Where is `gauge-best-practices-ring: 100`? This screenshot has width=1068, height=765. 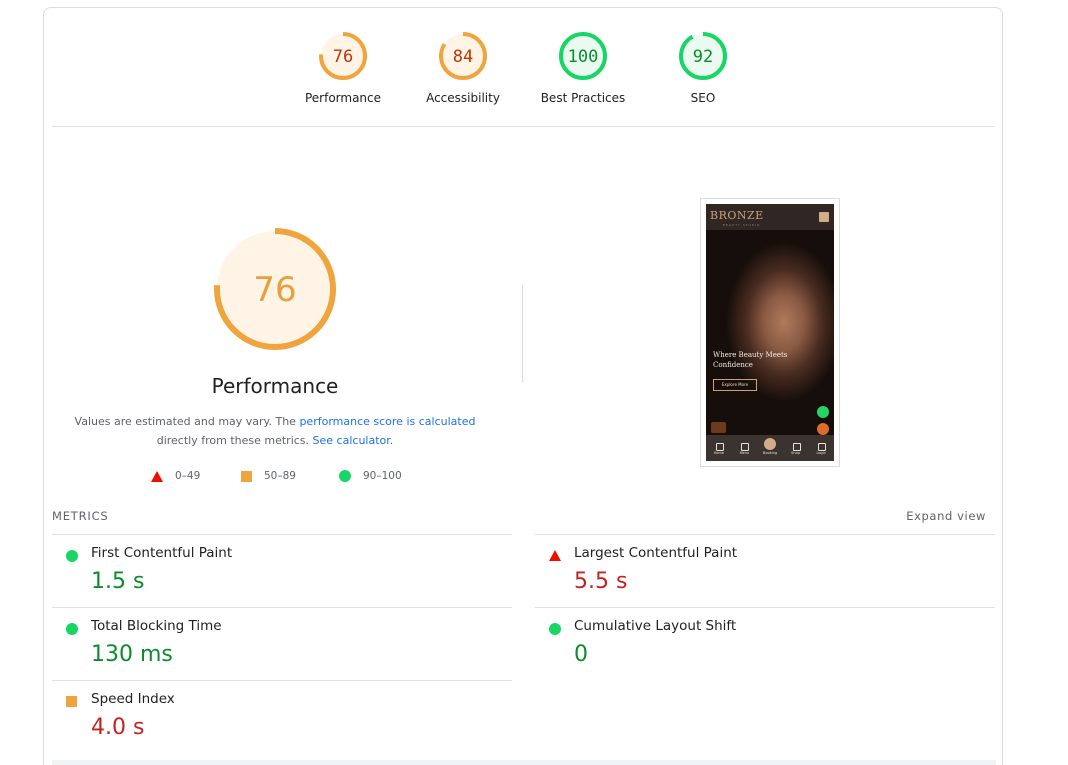 gauge-best-practices-ring: 100 is located at coordinates (583, 56).